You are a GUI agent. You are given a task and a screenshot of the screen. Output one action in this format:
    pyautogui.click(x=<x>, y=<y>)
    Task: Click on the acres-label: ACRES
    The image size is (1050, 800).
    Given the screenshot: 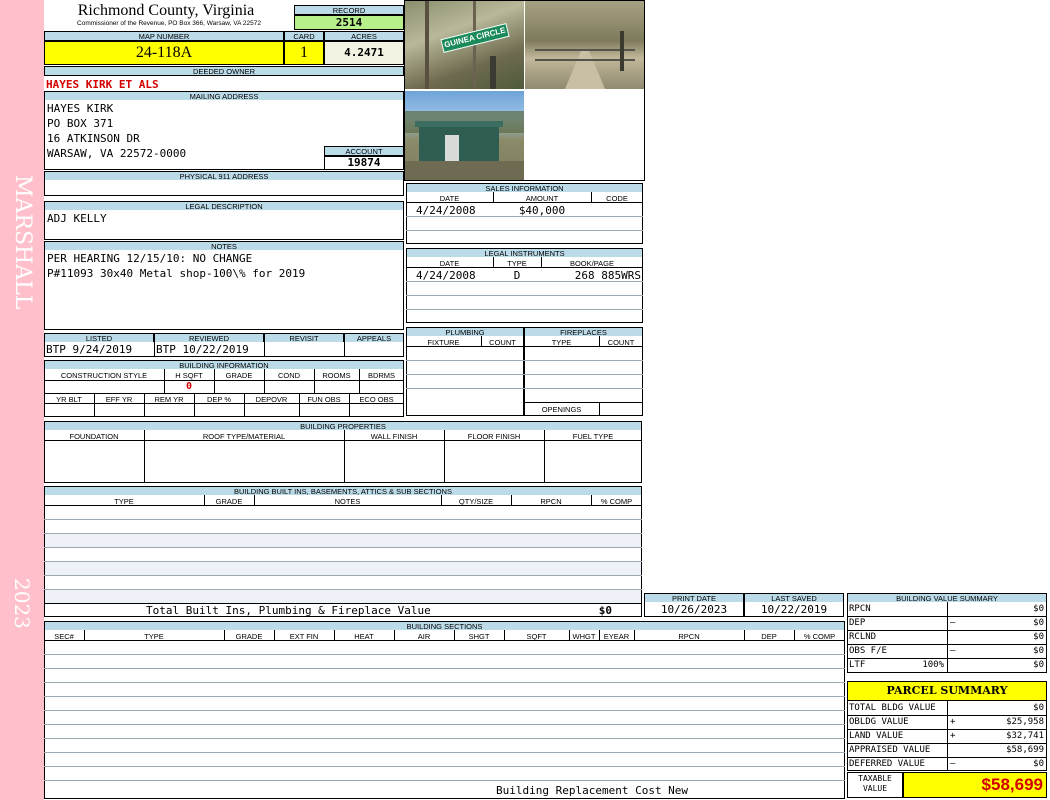 What is the action you would take?
    pyautogui.click(x=364, y=36)
    